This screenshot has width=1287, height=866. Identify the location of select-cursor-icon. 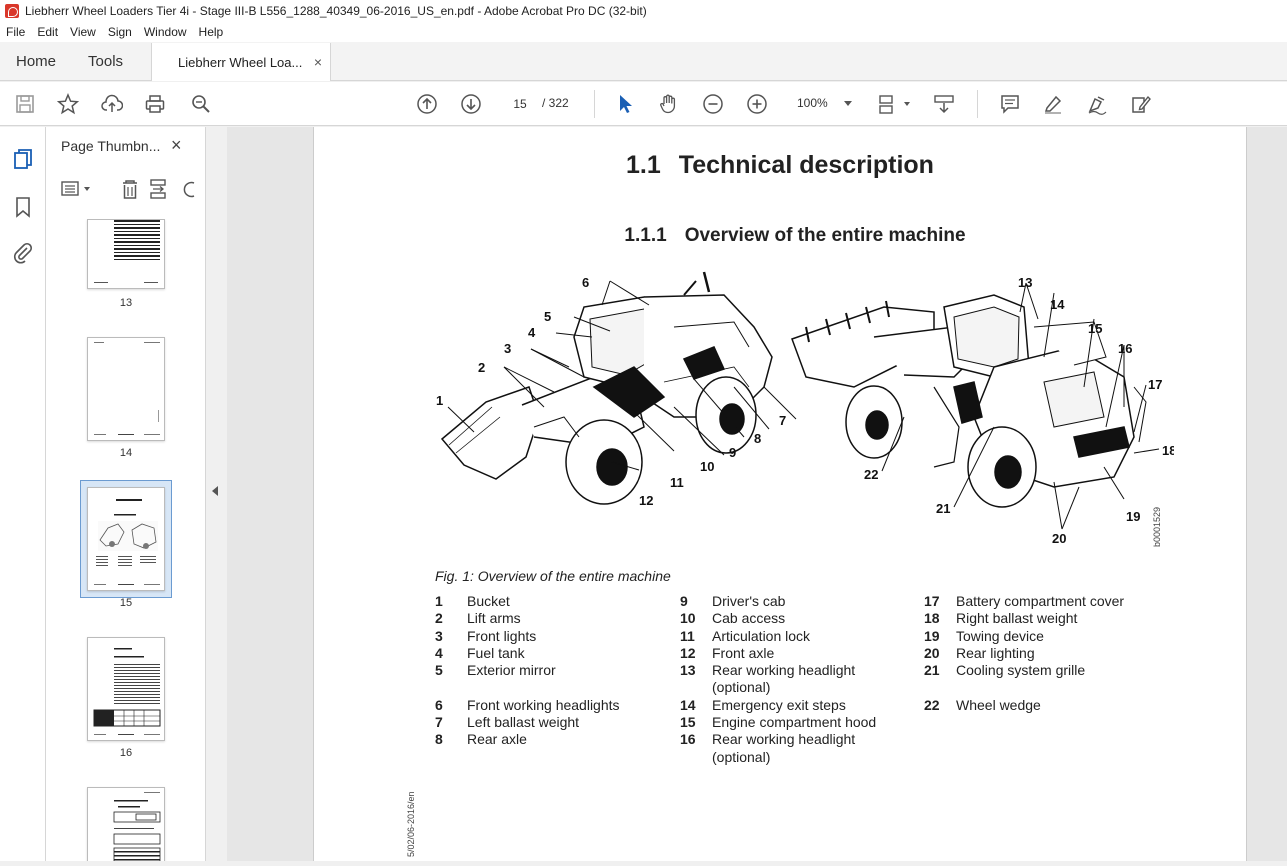
(625, 104).